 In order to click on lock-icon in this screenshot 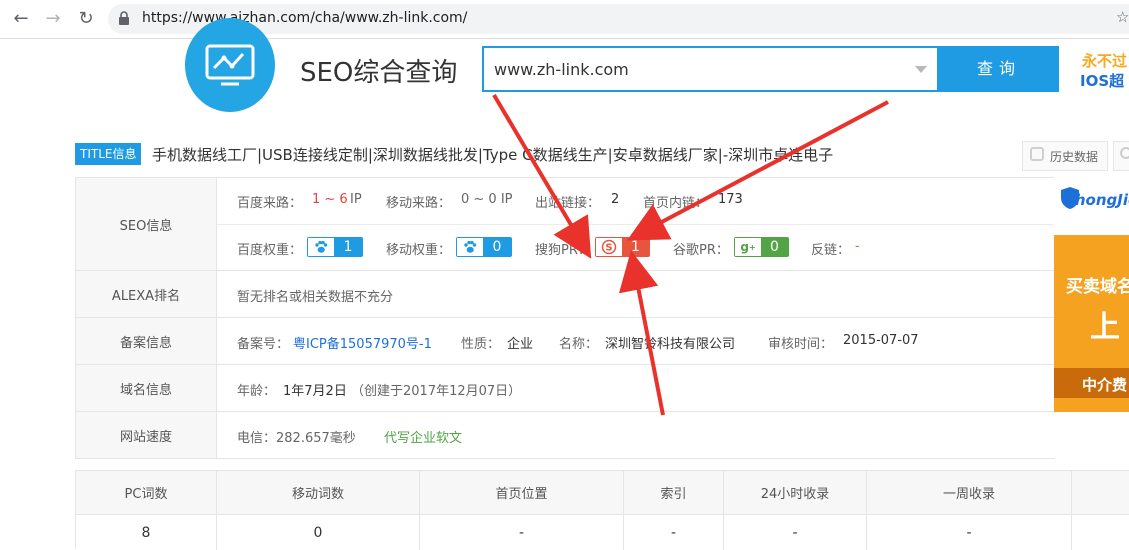, I will do `click(124, 18)`.